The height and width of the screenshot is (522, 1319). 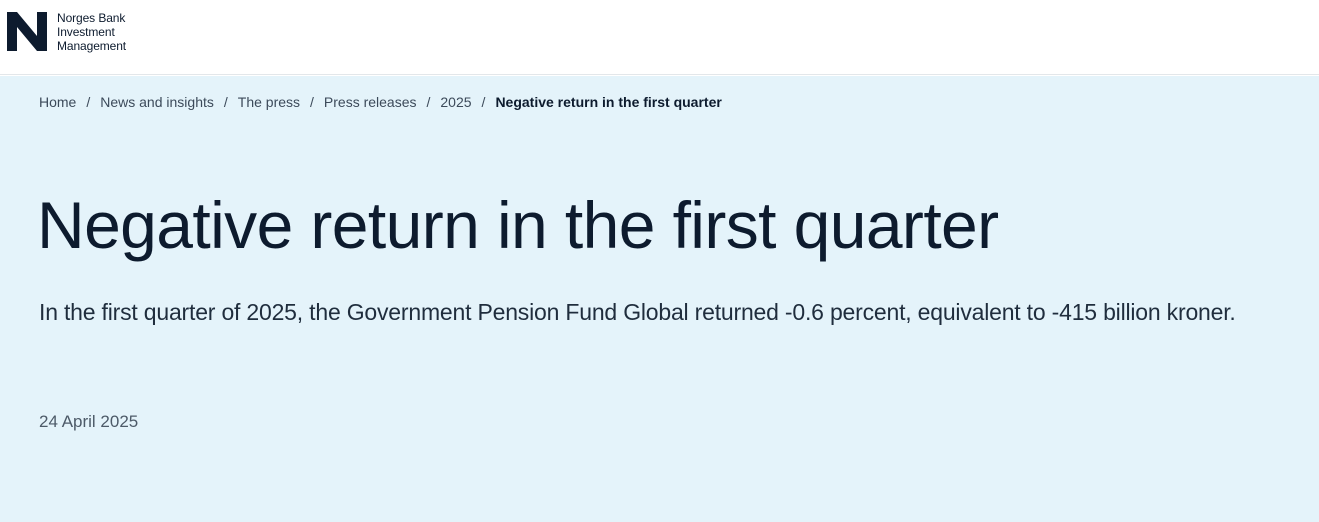 What do you see at coordinates (370, 102) in the screenshot?
I see `breadcrumb-press-releases: Press releases` at bounding box center [370, 102].